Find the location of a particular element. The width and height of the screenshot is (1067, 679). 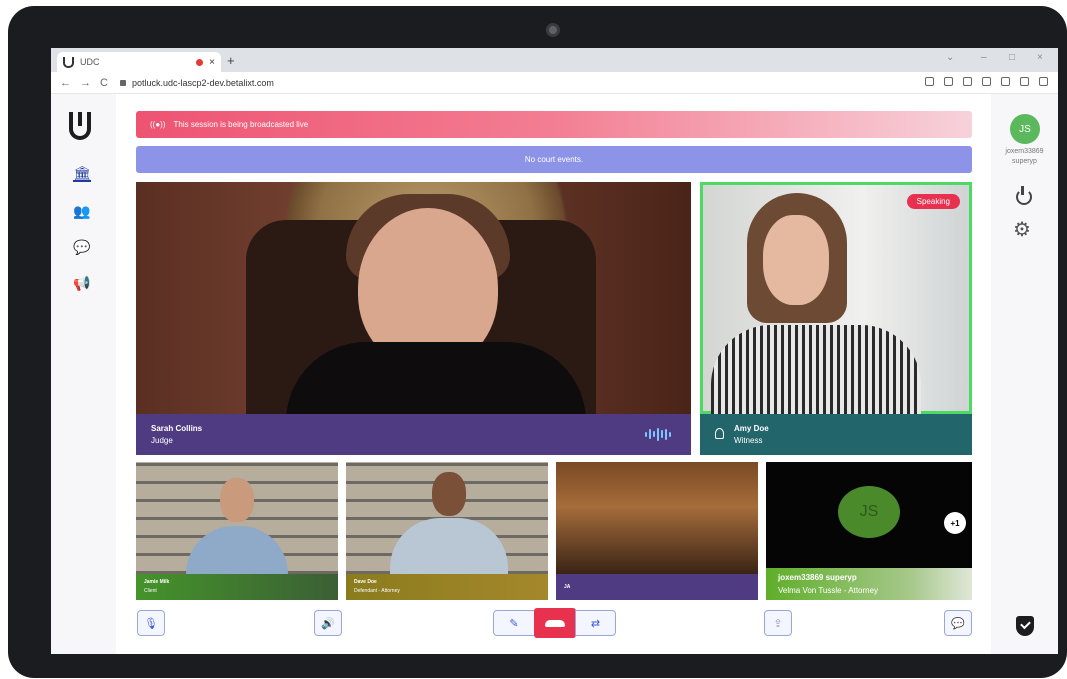

client-video-tile: Jamie Milk Client is located at coordinates (237, 531).